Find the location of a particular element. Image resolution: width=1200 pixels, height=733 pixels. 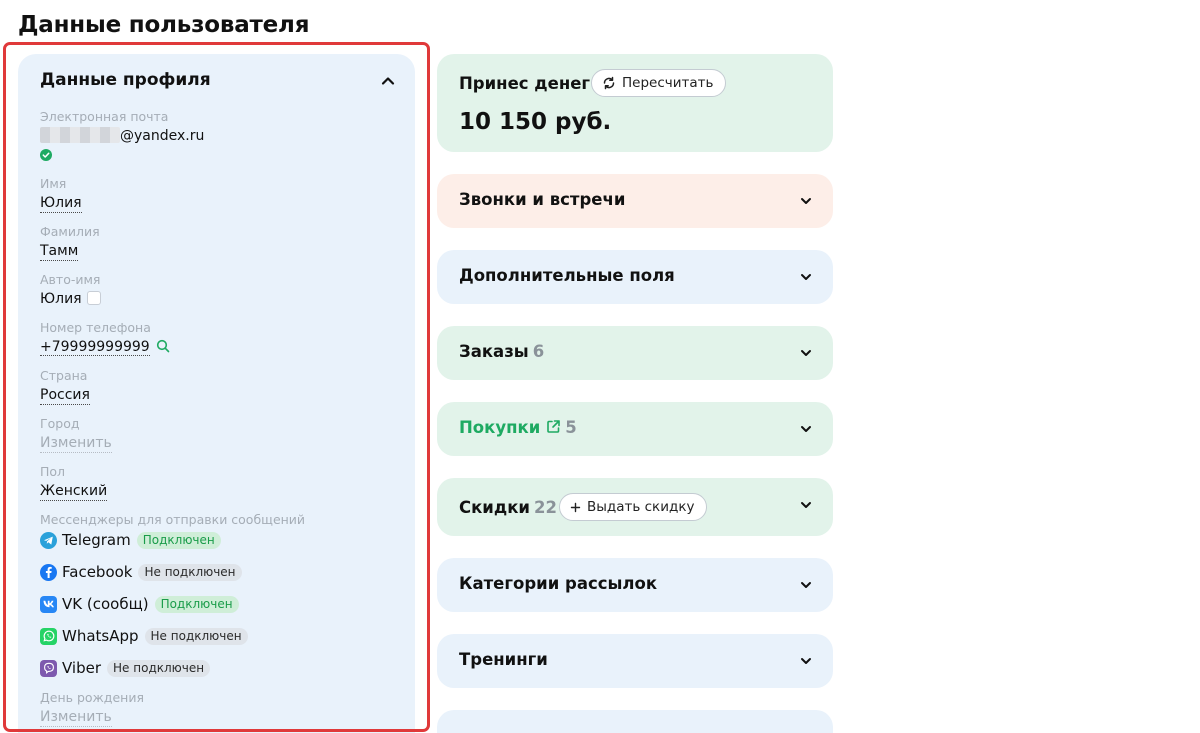

section-title: Заказы 6 is located at coordinates (501, 351).